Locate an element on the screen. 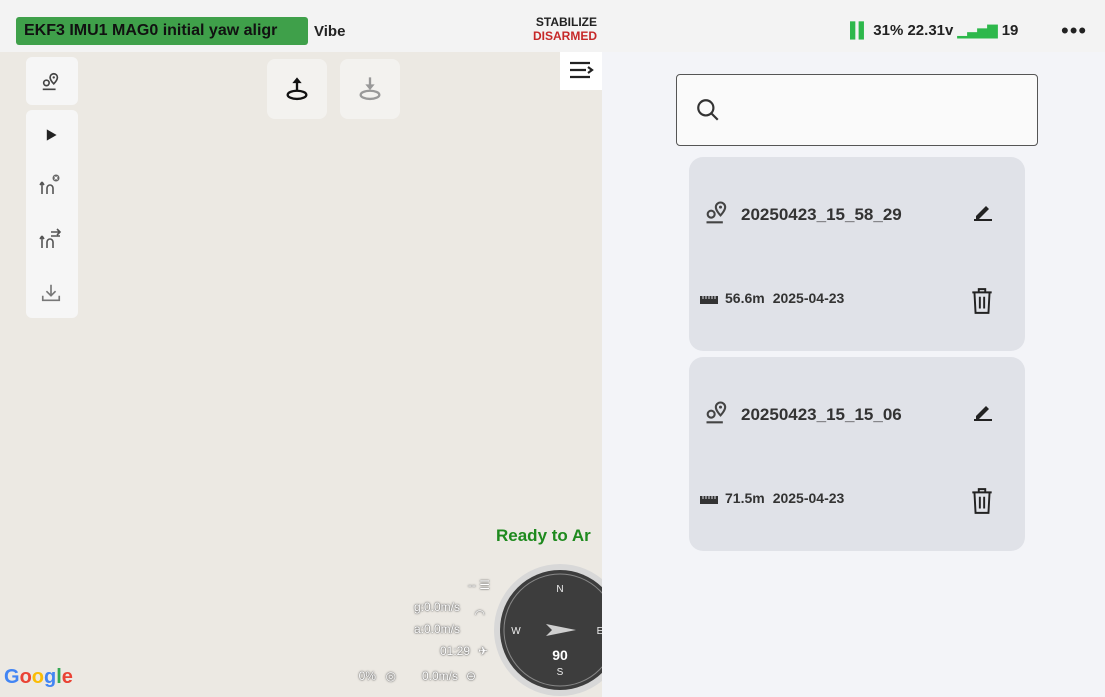  air-speed: a:0.0m/s is located at coordinates (436, 629).